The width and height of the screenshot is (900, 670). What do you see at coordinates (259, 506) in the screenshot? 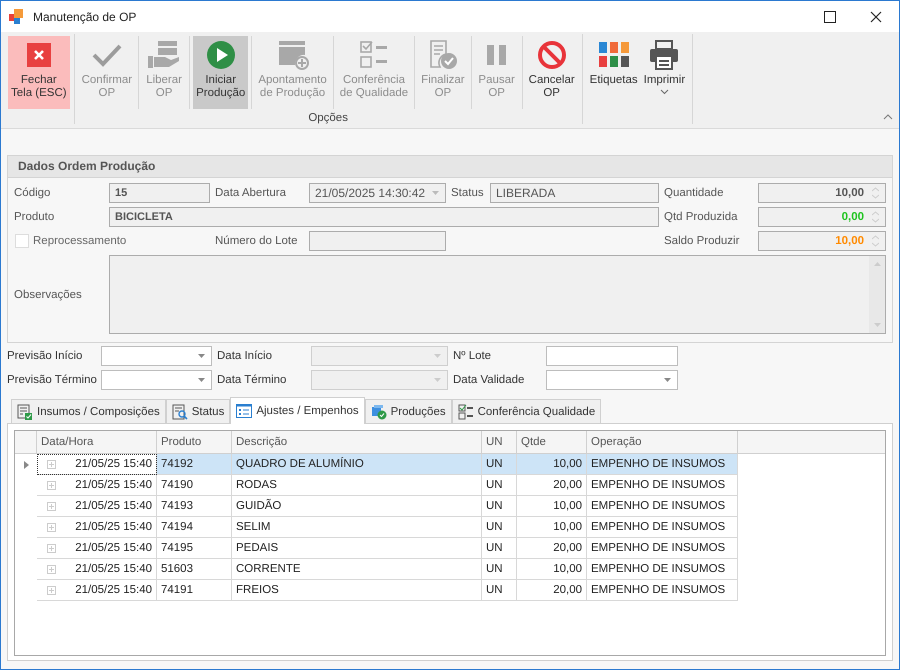
I see `table-cell: GUIDÃO` at bounding box center [259, 506].